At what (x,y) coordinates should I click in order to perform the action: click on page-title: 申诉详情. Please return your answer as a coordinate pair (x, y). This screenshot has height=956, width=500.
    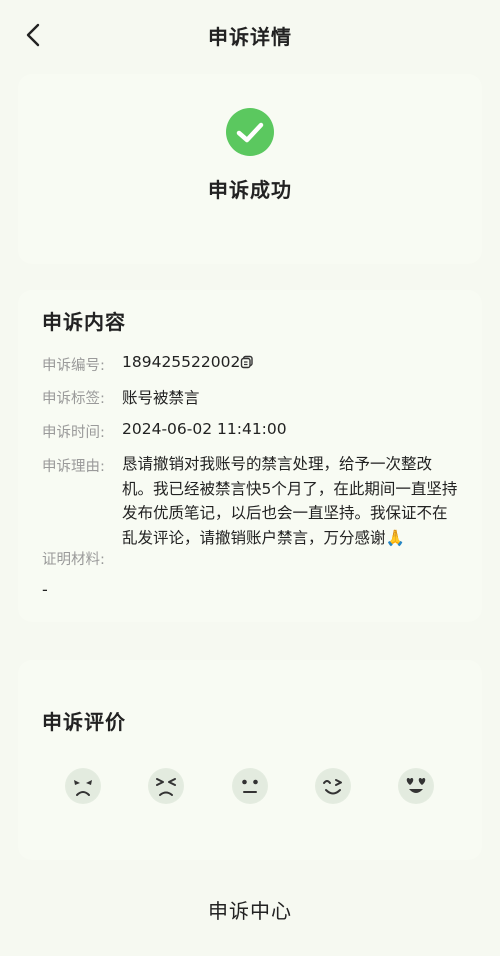
    Looking at the image, I should click on (250, 36).